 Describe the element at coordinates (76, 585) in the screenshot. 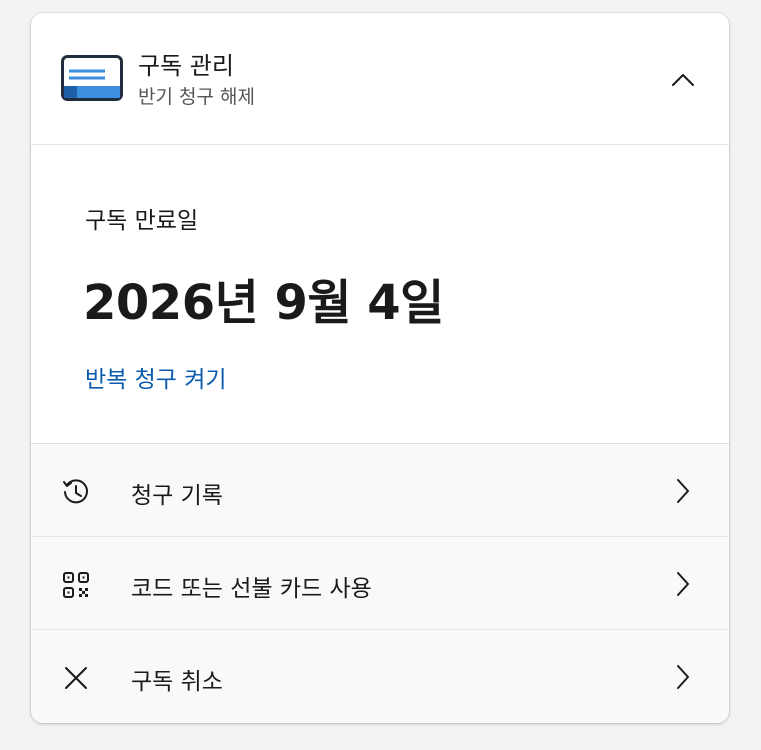

I see `qr-code-icon` at that location.